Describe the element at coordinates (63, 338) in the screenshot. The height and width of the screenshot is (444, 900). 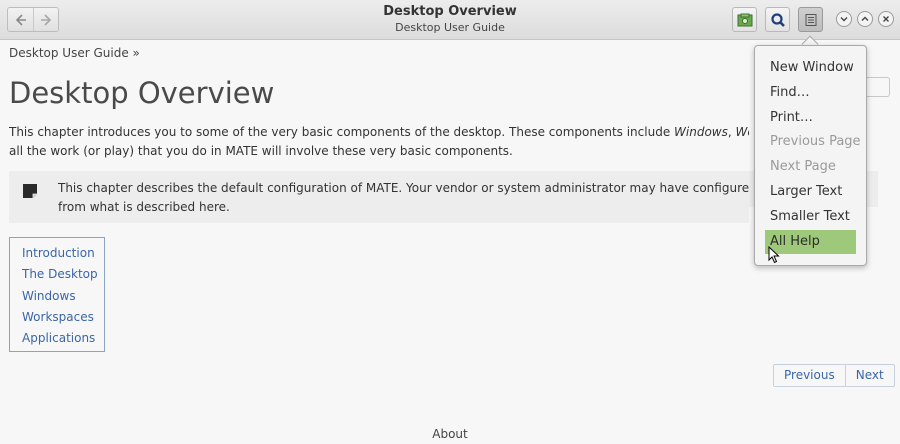
I see `link-applications: Applications` at that location.